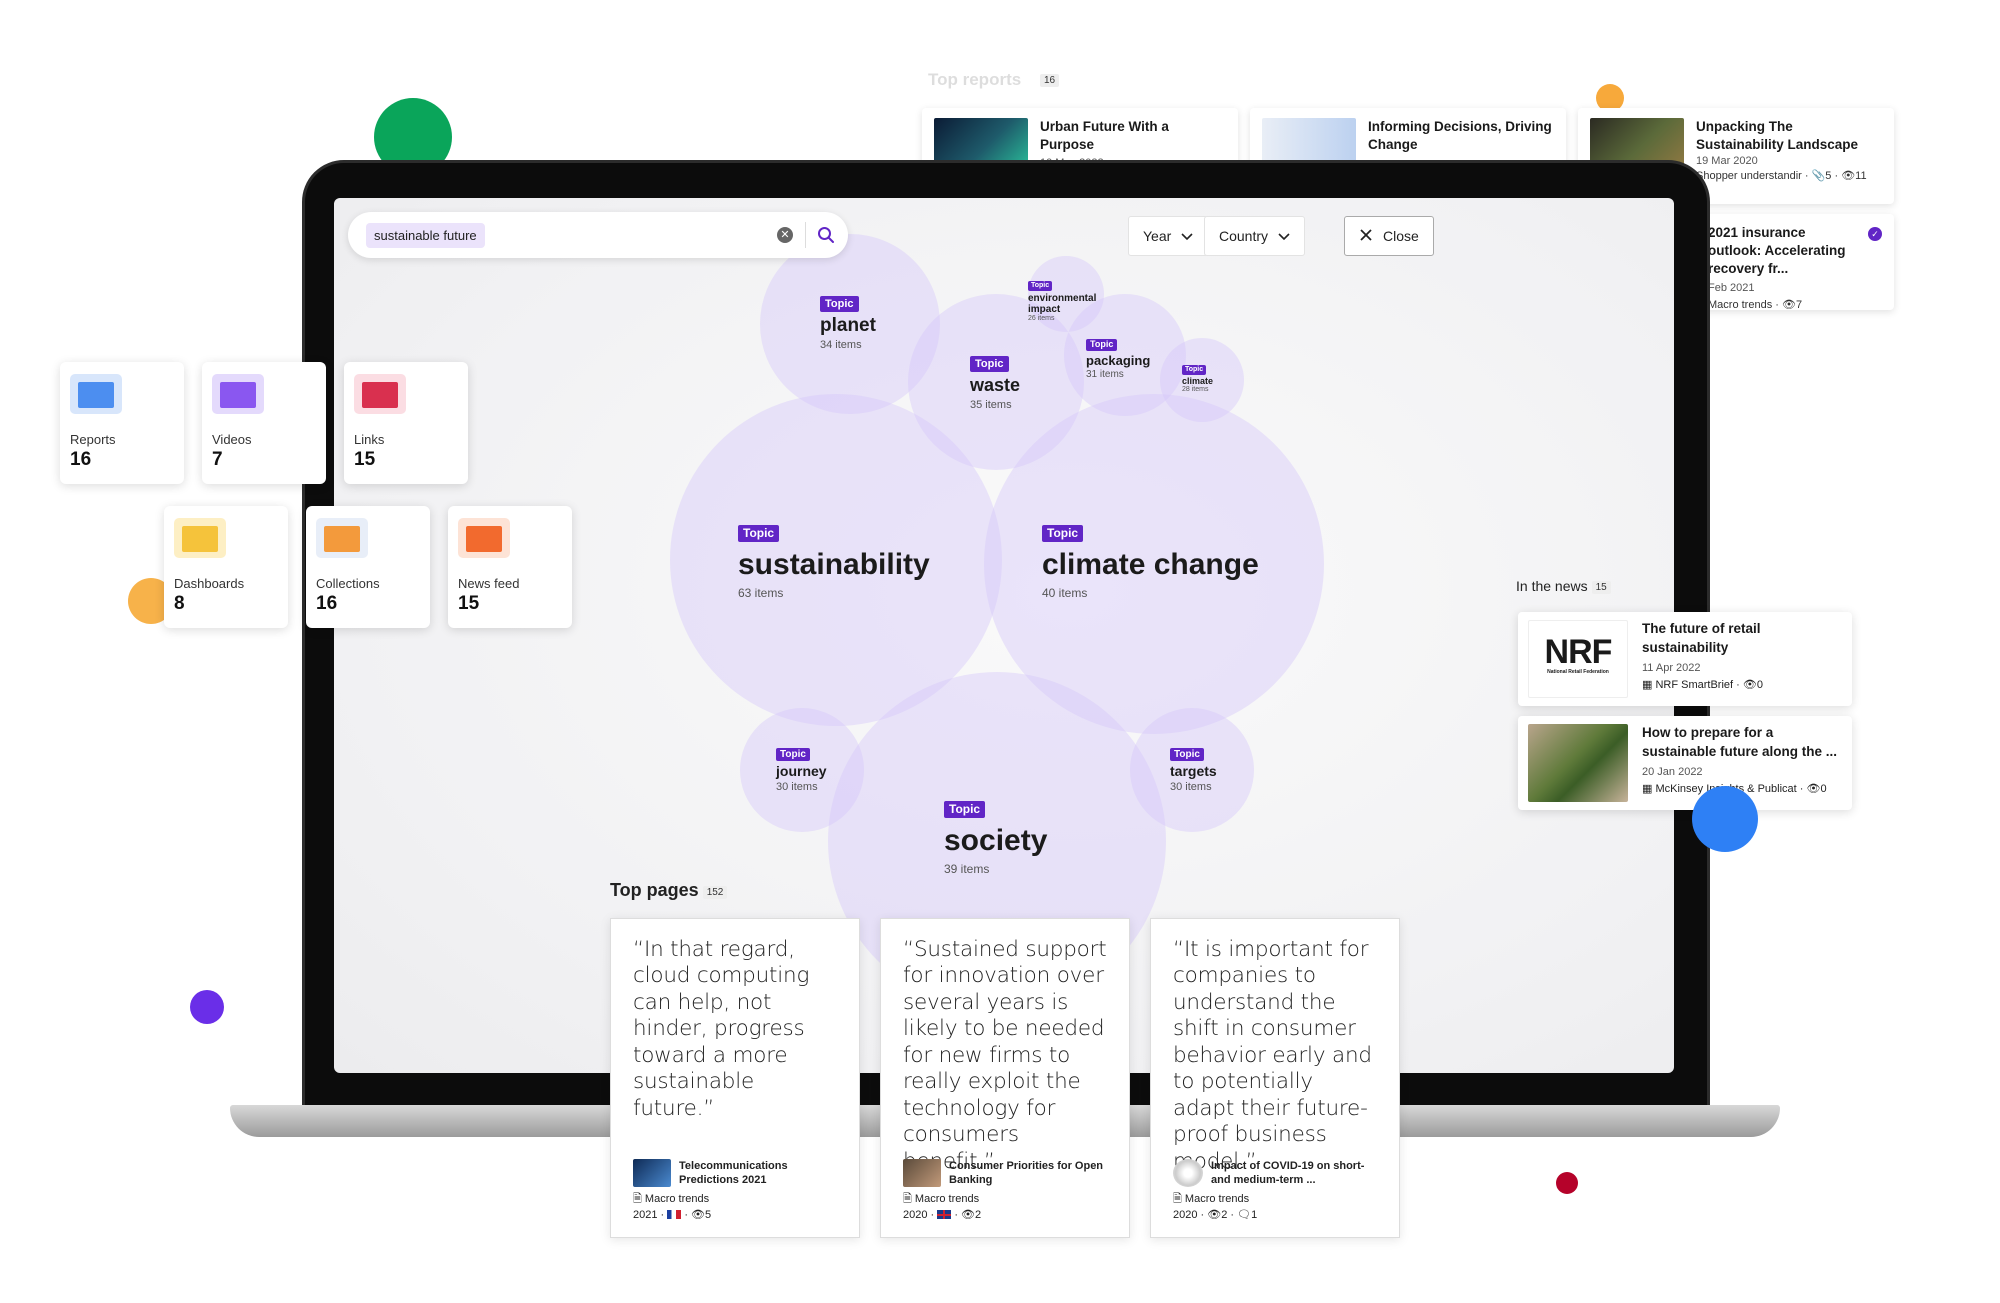 This screenshot has height=1303, width=2000. I want to click on topic-packaging: Topic packaging 31 items, so click(1118, 357).